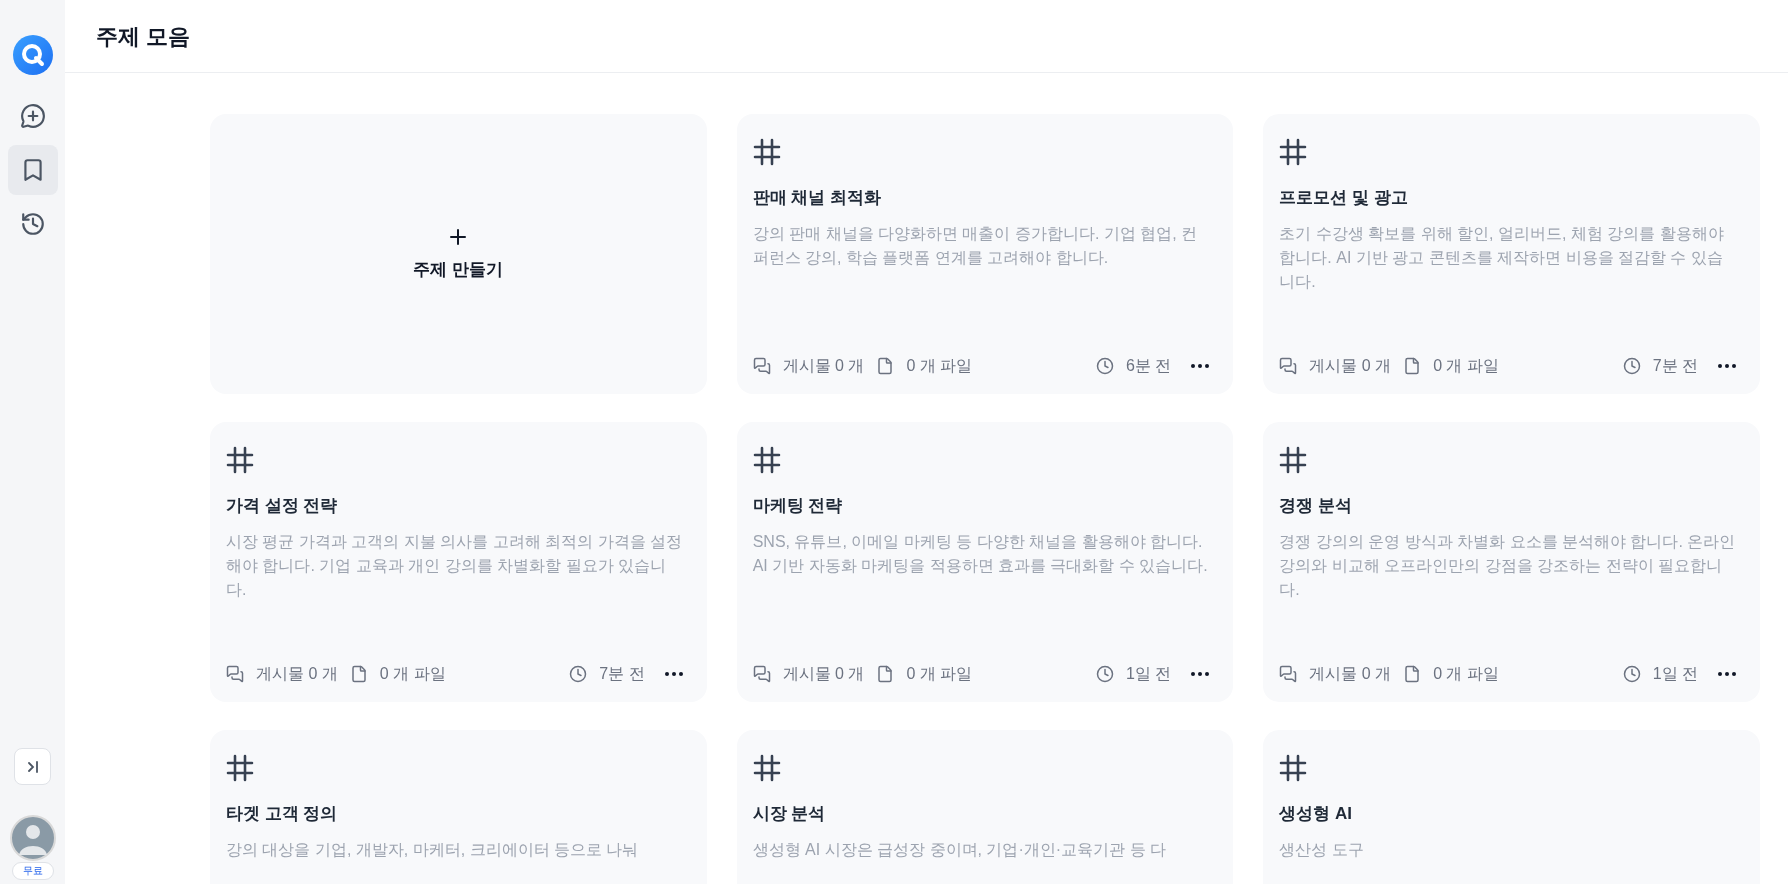  What do you see at coordinates (32, 766) in the screenshot?
I see `expand-sidebar-button` at bounding box center [32, 766].